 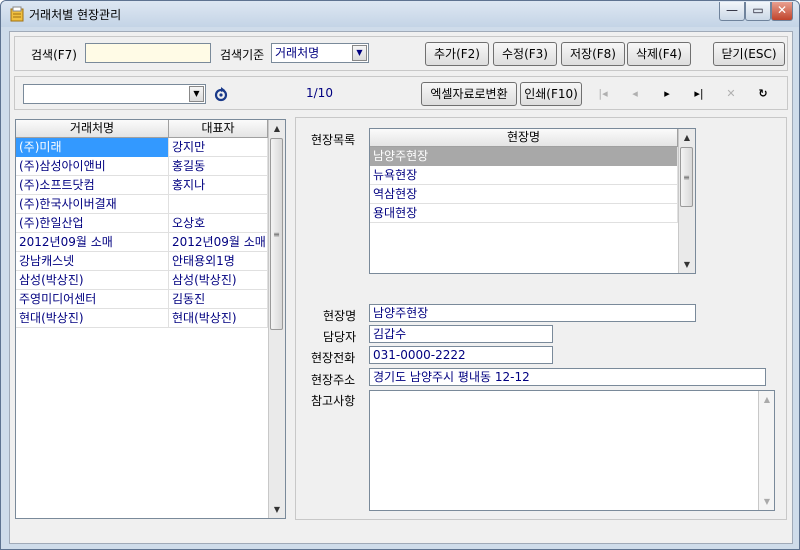 What do you see at coordinates (400, 14) in the screenshot?
I see `title-bar: 거래처별 현장관리 — ▭ ✕` at bounding box center [400, 14].